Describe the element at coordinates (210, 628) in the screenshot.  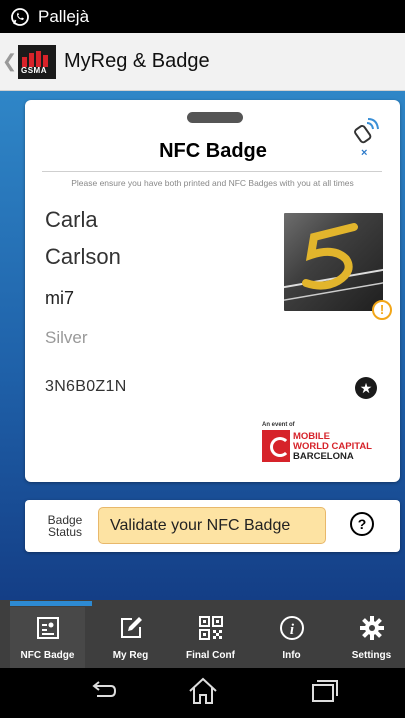
I see `qr-code-icon` at that location.